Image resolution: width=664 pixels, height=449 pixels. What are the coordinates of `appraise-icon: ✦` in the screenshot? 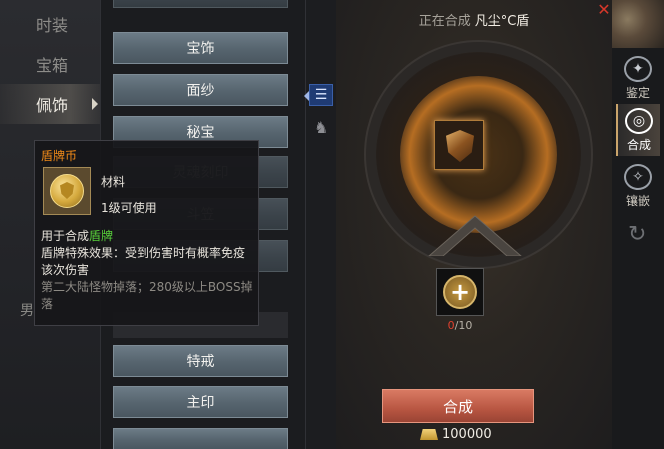 It's located at (638, 69).